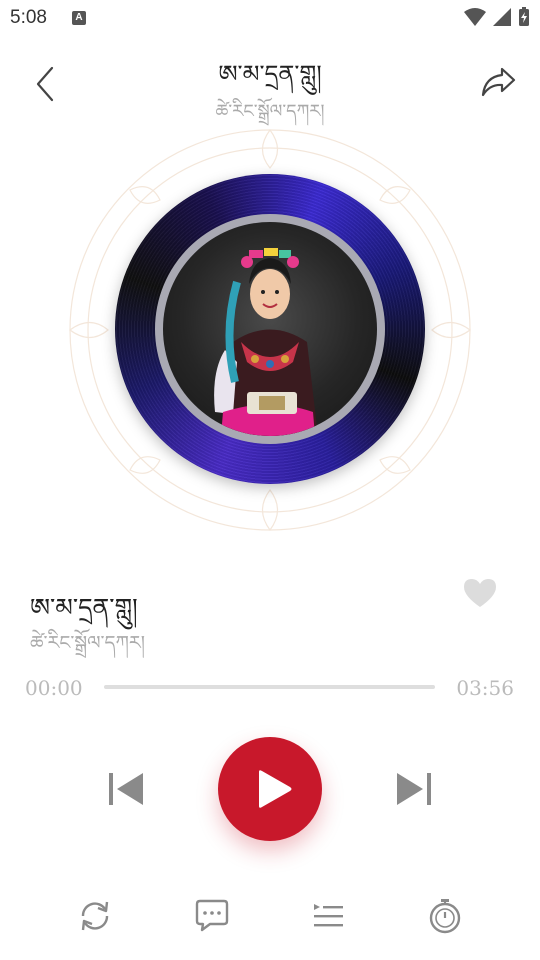 The height and width of the screenshot is (960, 540). I want to click on comments-button, so click(212, 916).